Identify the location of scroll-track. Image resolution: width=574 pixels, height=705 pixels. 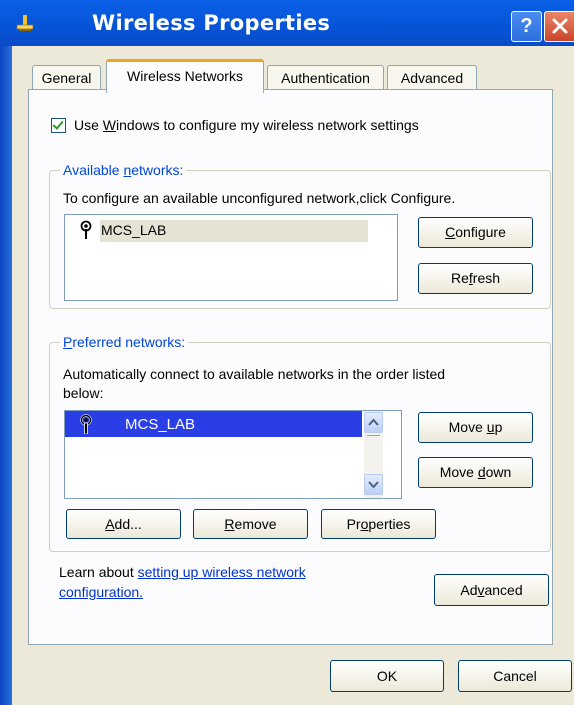
(373, 440).